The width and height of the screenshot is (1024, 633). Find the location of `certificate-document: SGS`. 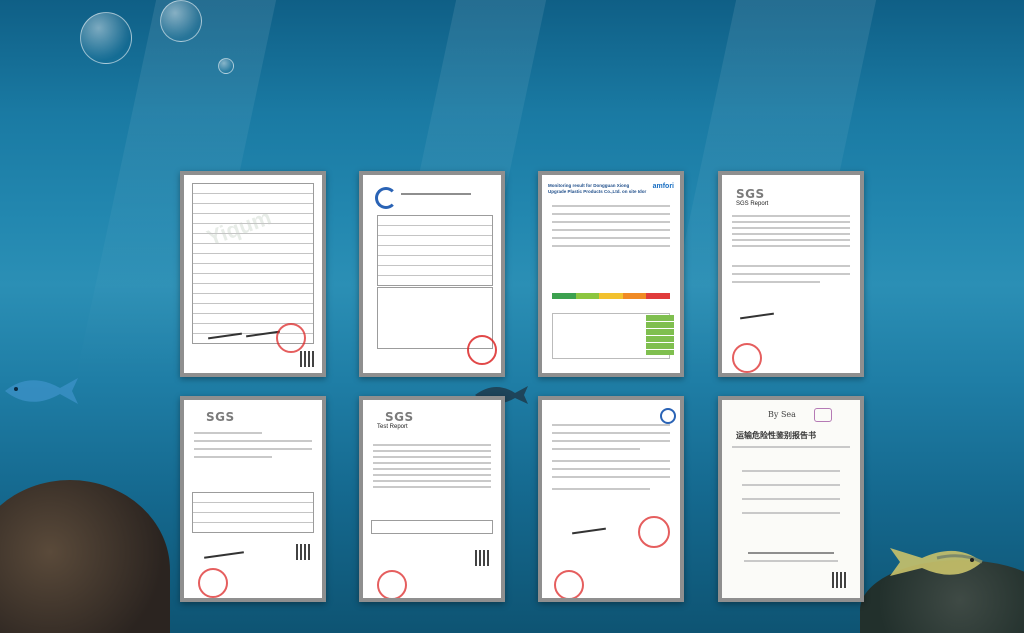

certificate-document: SGS is located at coordinates (253, 499).